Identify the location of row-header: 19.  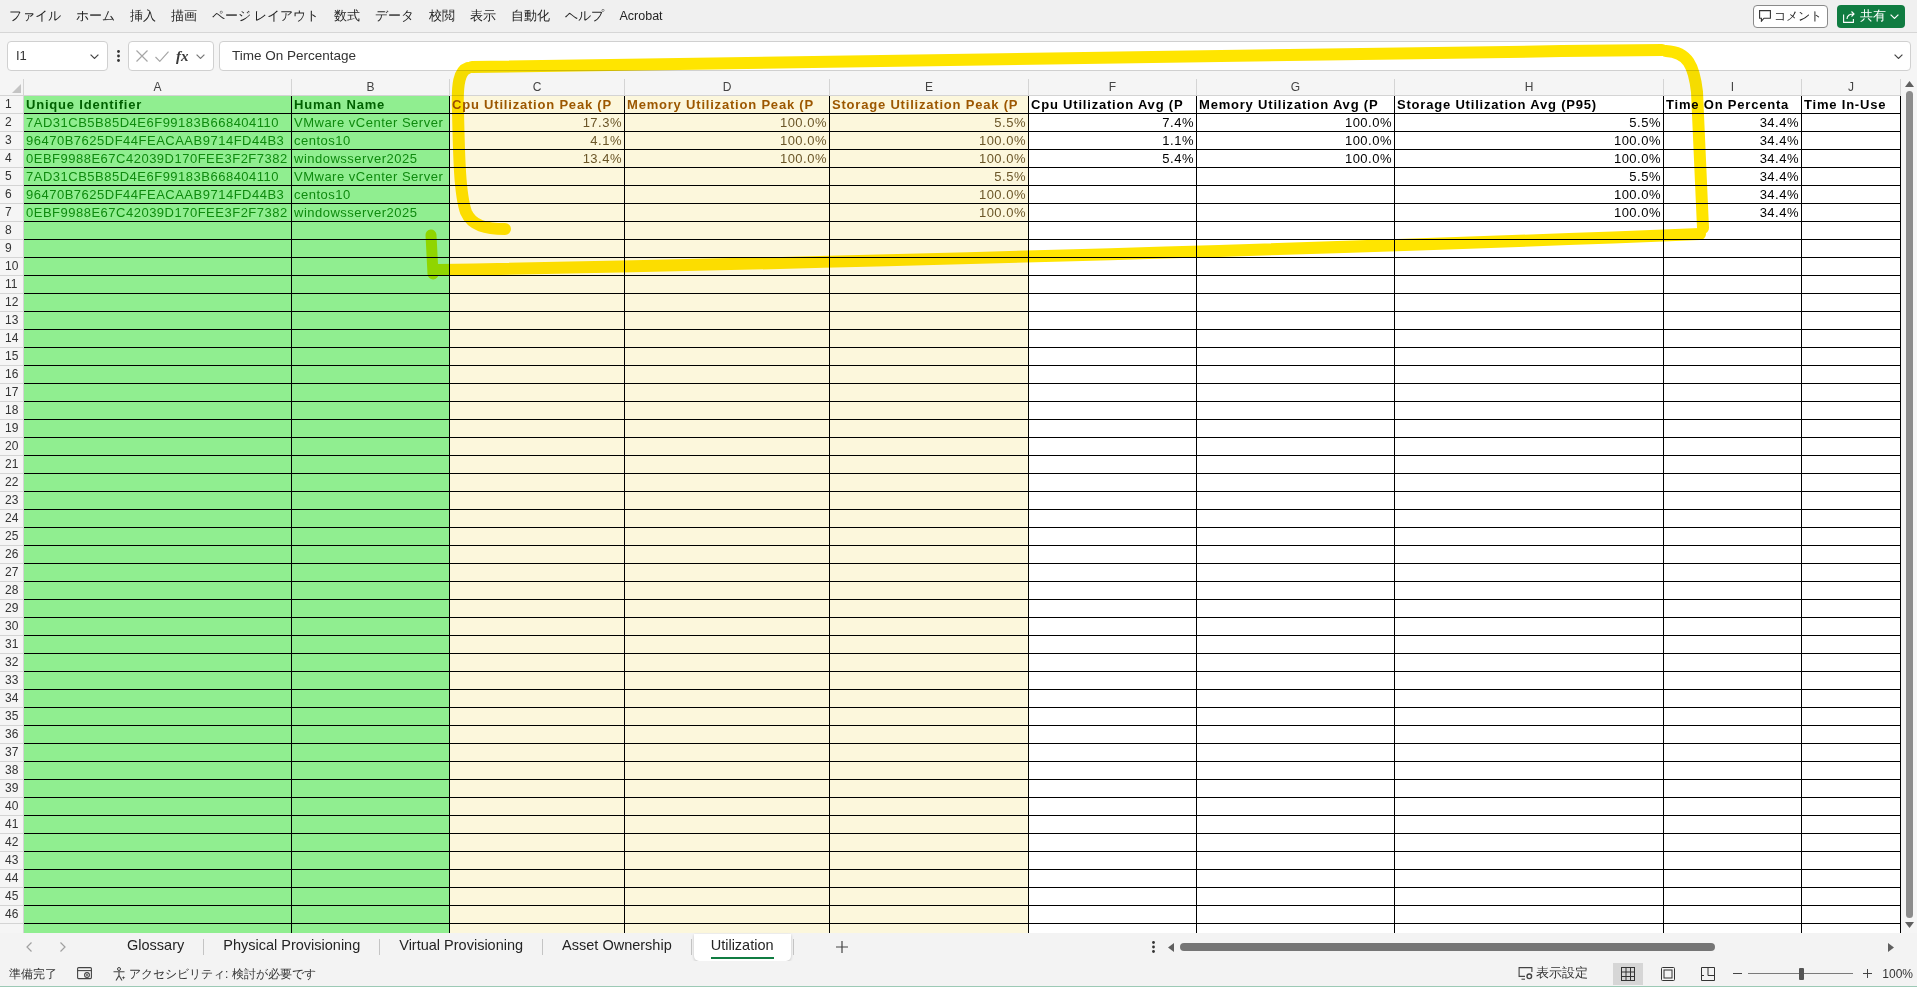
(12, 429).